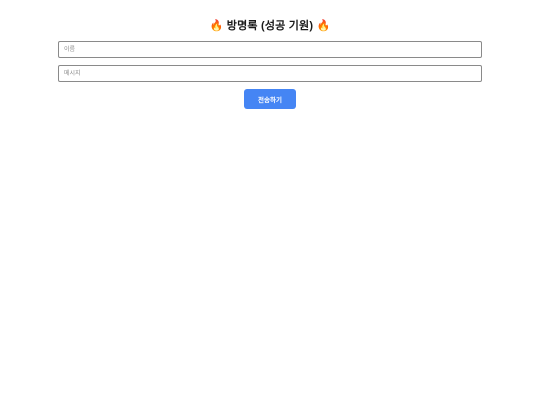  I want to click on page-title: 🔥 방명록 (성공 기원) 🔥, so click(270, 26).